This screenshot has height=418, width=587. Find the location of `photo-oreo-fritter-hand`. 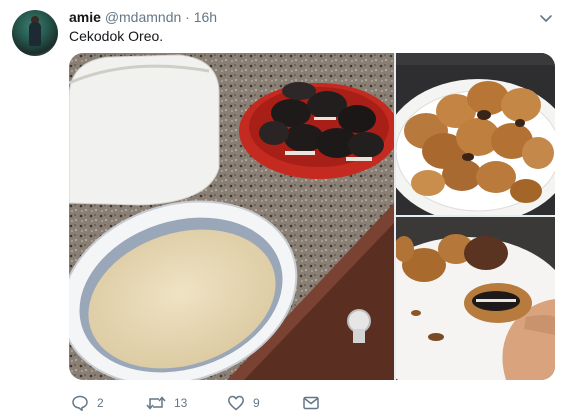

photo-oreo-fritter-hand is located at coordinates (475, 298).